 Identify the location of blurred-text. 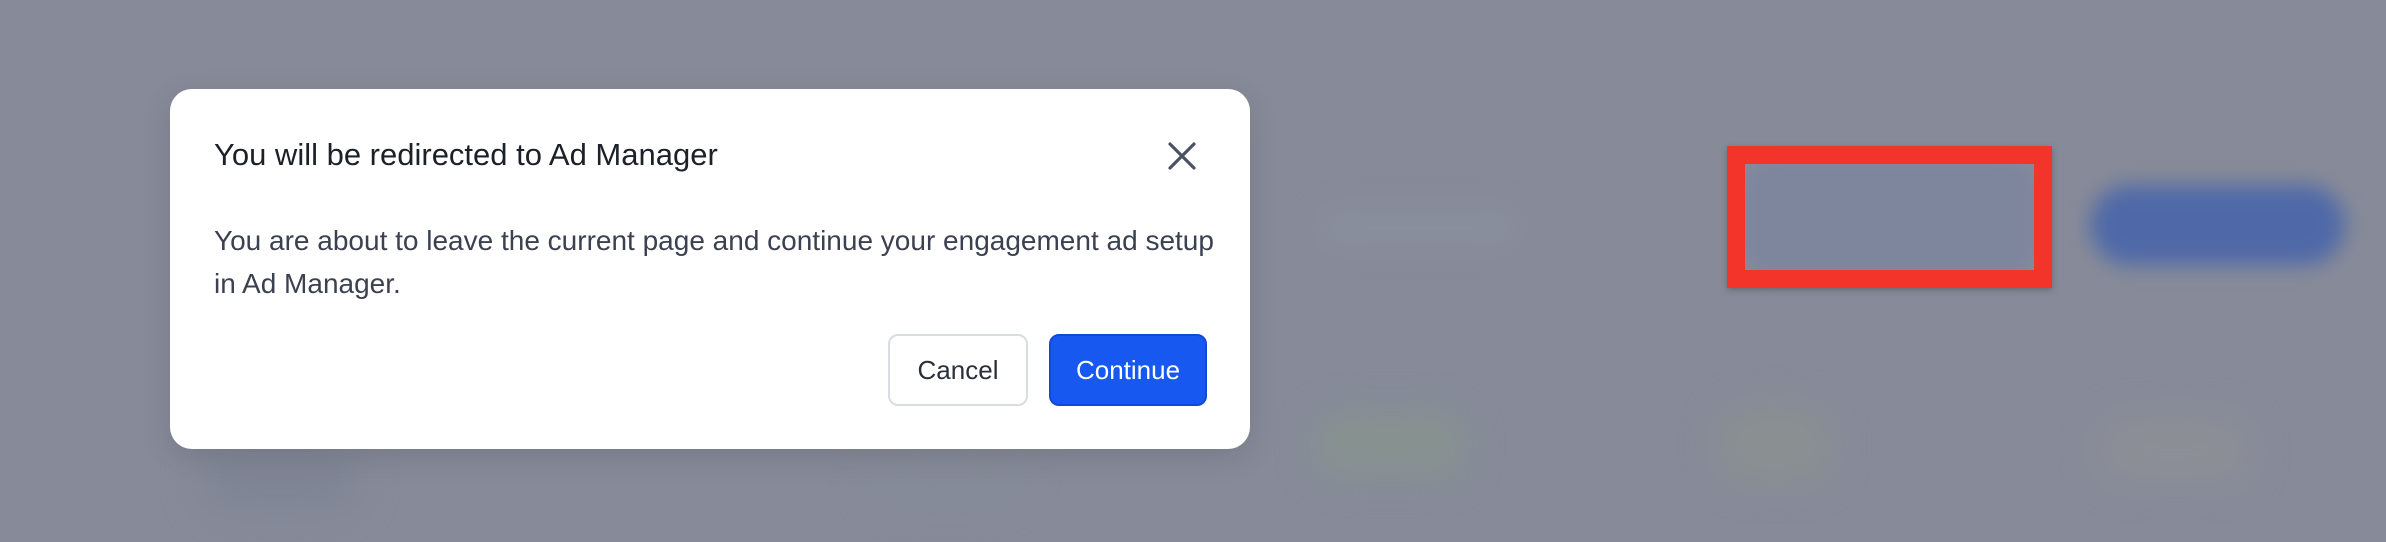
(1420, 228).